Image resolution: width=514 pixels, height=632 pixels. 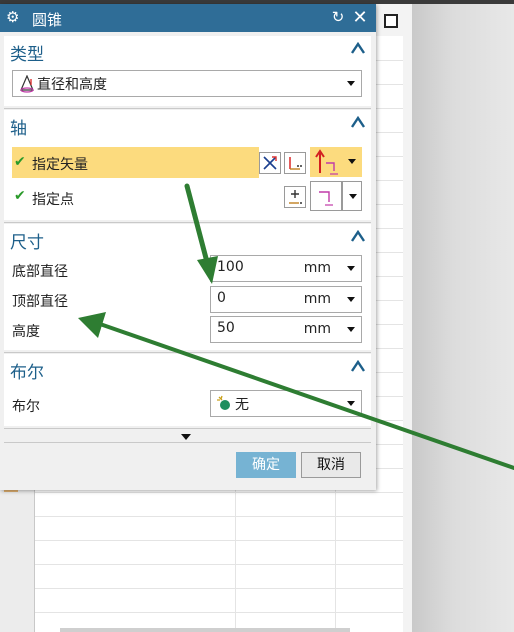 I want to click on axis-section: 轴 ✔ 指定矢量 ✔ 指定点, so click(x=187, y=165).